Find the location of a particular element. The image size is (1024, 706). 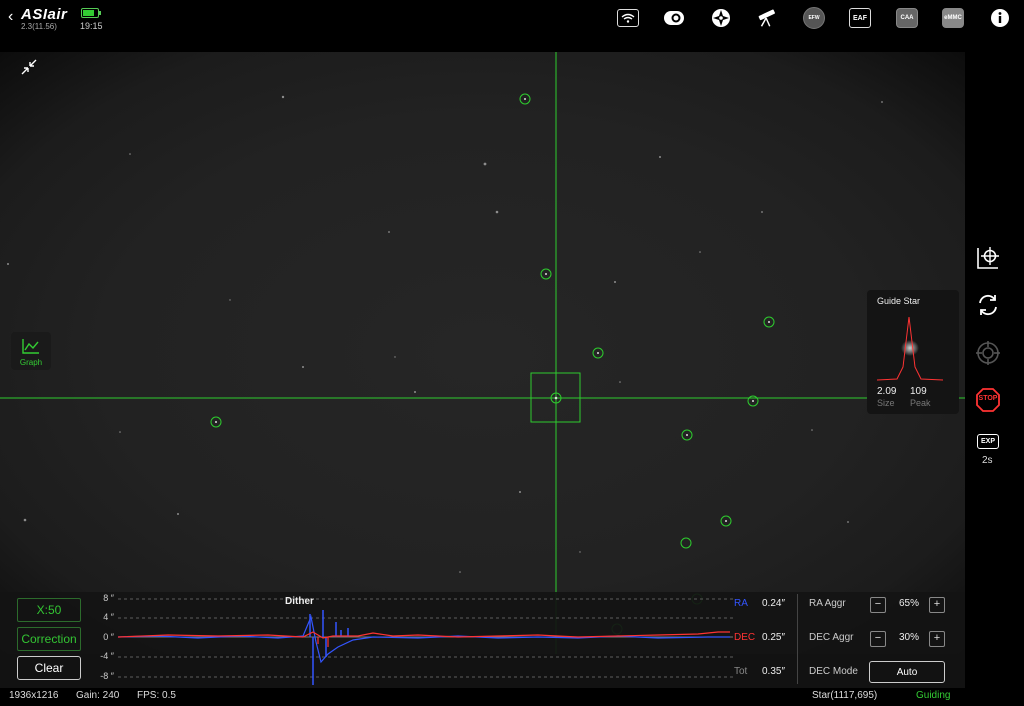

correction-toggle-button: Correction is located at coordinates (49, 639).